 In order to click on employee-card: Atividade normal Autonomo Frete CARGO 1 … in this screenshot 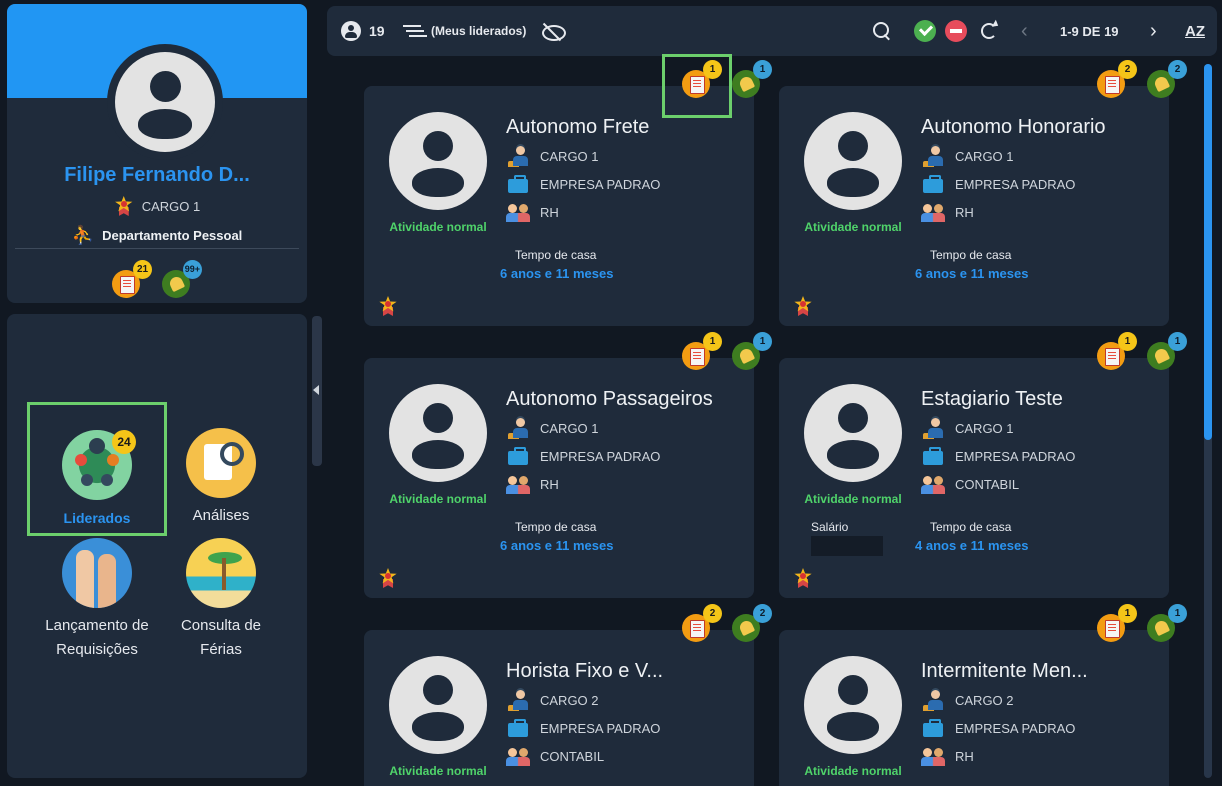, I will do `click(568, 193)`.